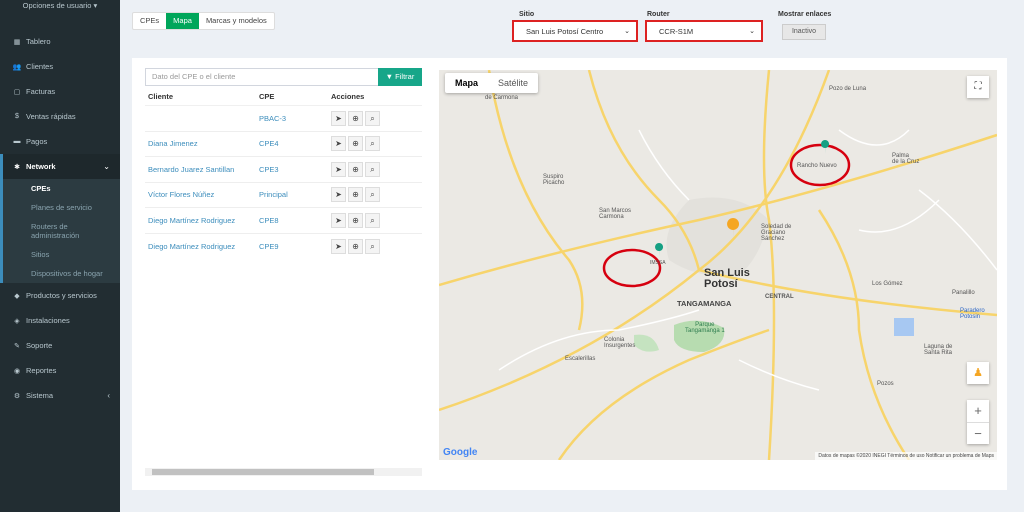 The height and width of the screenshot is (512, 1024). What do you see at coordinates (60, 41) in the screenshot?
I see `sidebar-item-tablero: ▦ Tablero` at bounding box center [60, 41].